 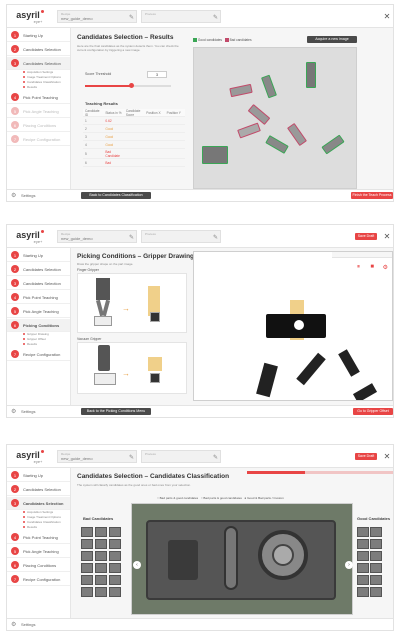 What do you see at coordinates (131, 85) in the screenshot?
I see `slider-handle` at bounding box center [131, 85].